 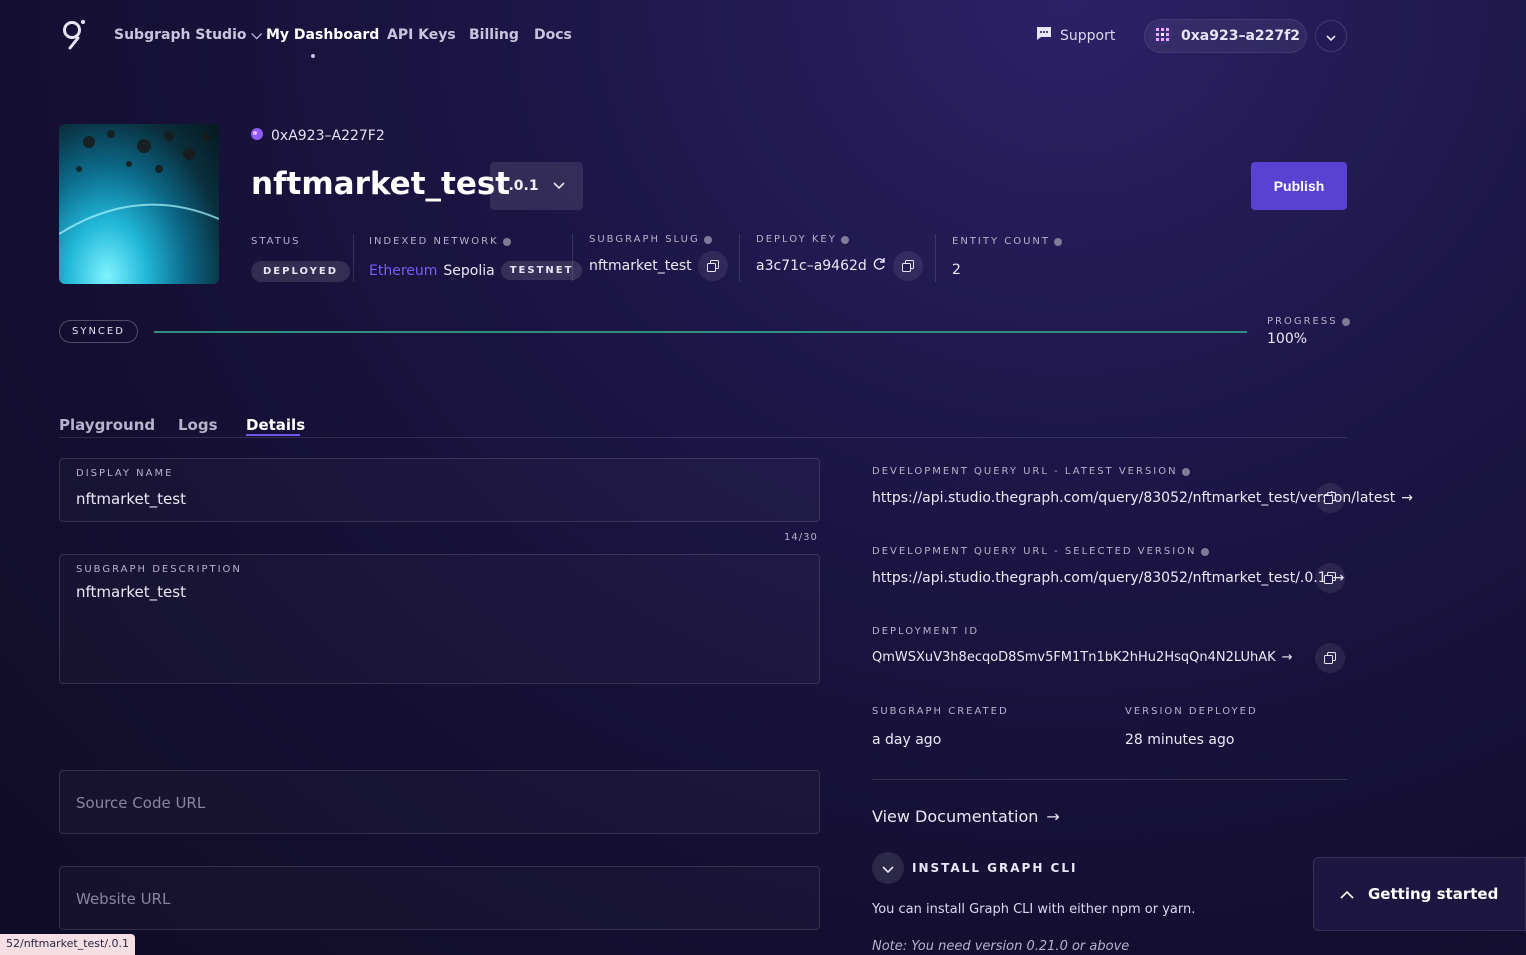 I want to click on owner-label: 0xA923–A227F2, so click(x=318, y=136).